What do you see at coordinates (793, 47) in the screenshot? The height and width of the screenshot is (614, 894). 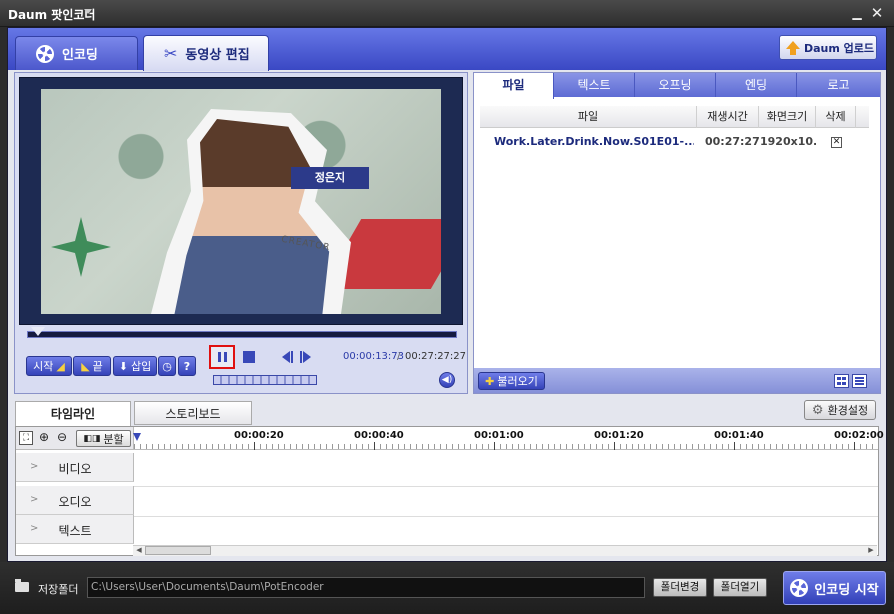 I see `upload-arrow-icon` at bounding box center [793, 47].